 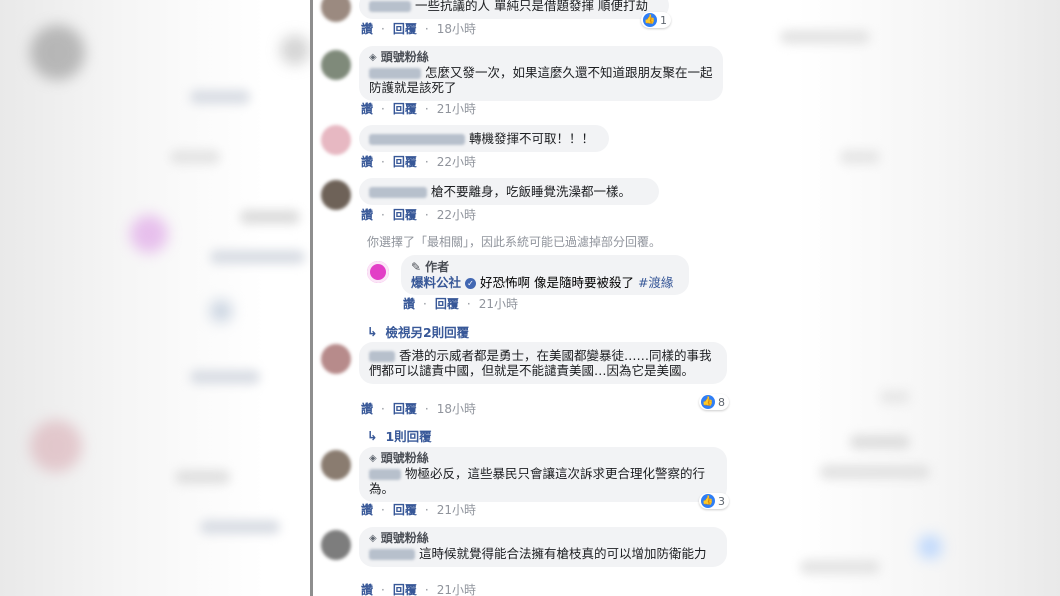 What do you see at coordinates (416, 267) in the screenshot?
I see `pencil-icon: ✎` at bounding box center [416, 267].